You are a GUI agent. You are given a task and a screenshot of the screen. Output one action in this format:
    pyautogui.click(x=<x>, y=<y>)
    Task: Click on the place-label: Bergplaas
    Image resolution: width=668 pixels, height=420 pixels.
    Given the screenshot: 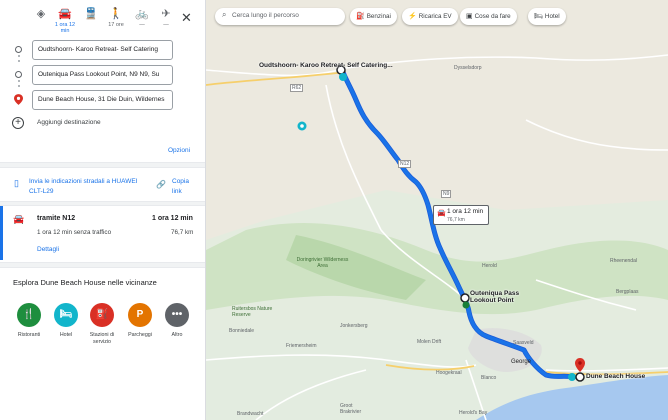 What is the action you would take?
    pyautogui.click(x=627, y=292)
    